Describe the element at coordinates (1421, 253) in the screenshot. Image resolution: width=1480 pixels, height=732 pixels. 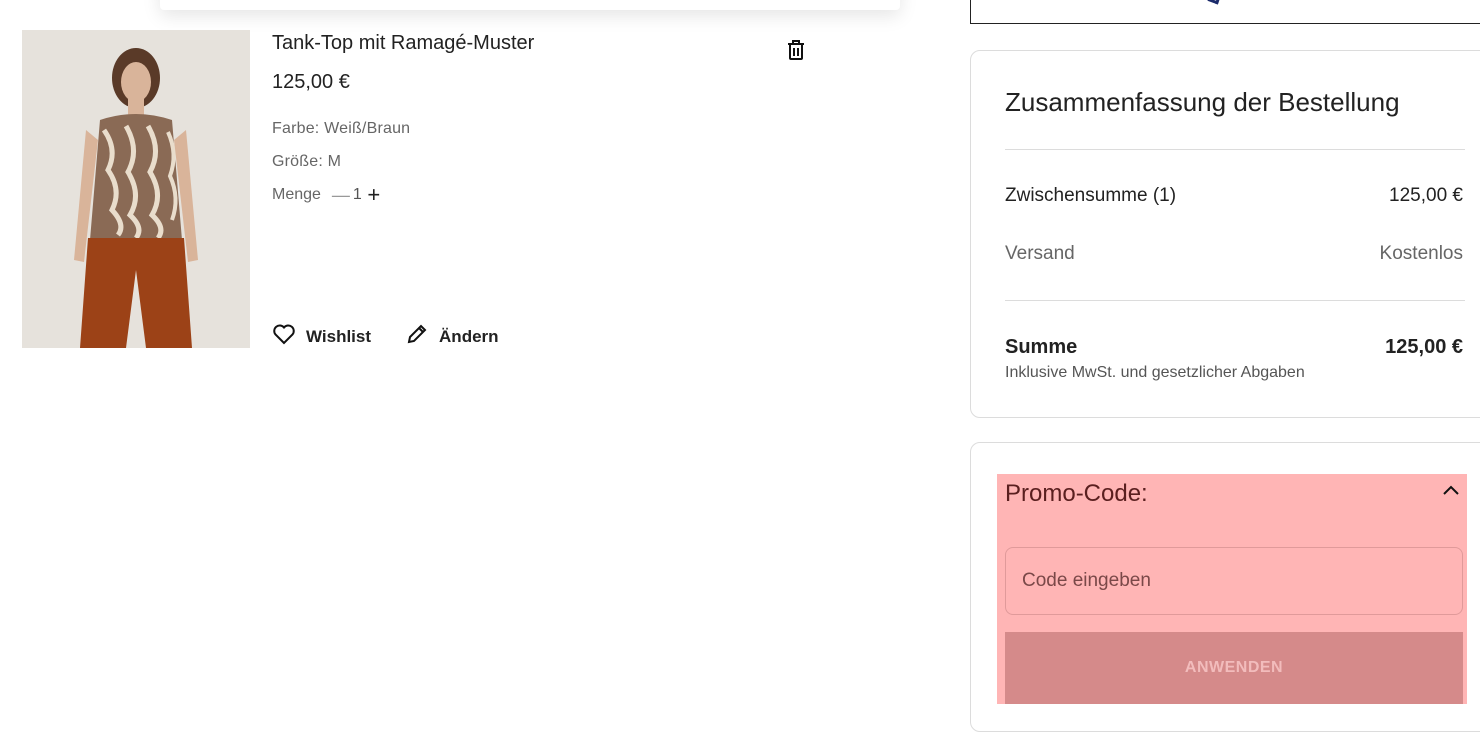
I see `shipping-value: Kostenlos` at that location.